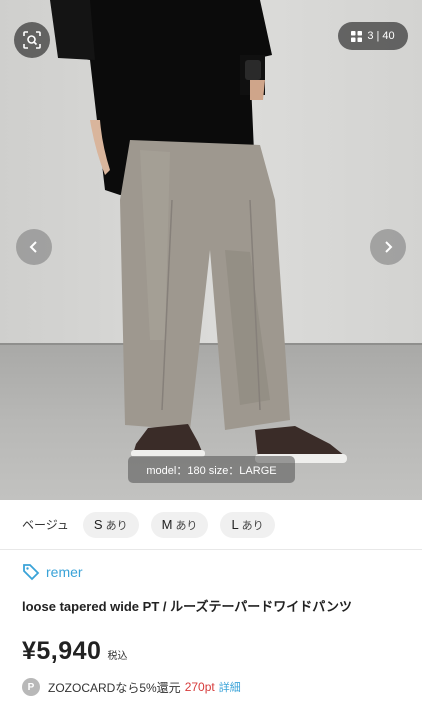 The width and height of the screenshot is (422, 720). What do you see at coordinates (45, 525) in the screenshot?
I see `color-label: ベージュ` at bounding box center [45, 525].